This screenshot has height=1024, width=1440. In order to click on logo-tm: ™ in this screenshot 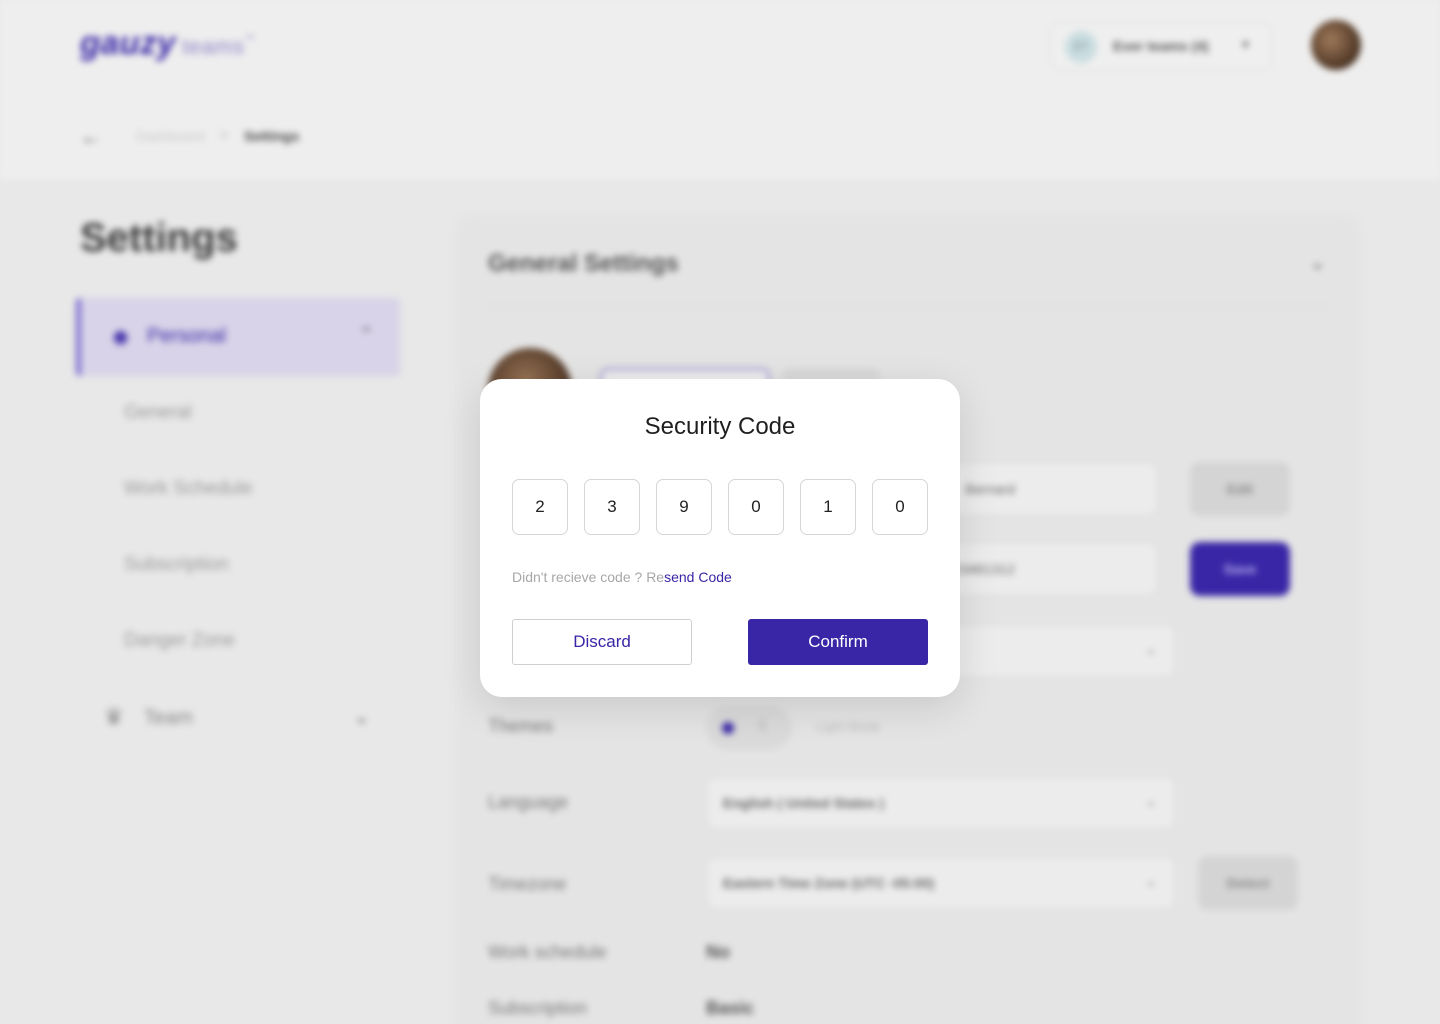, I will do `click(249, 39)`.